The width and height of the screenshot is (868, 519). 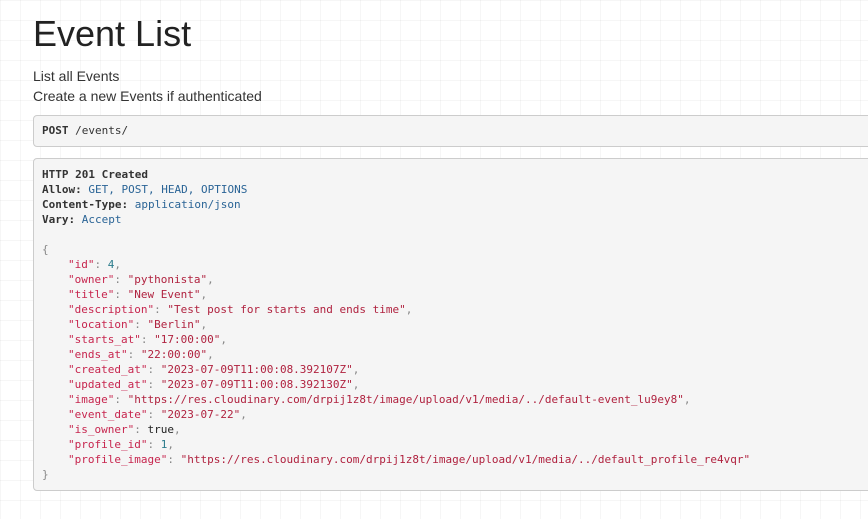 I want to click on json-key: "starts_at", so click(x=104, y=339).